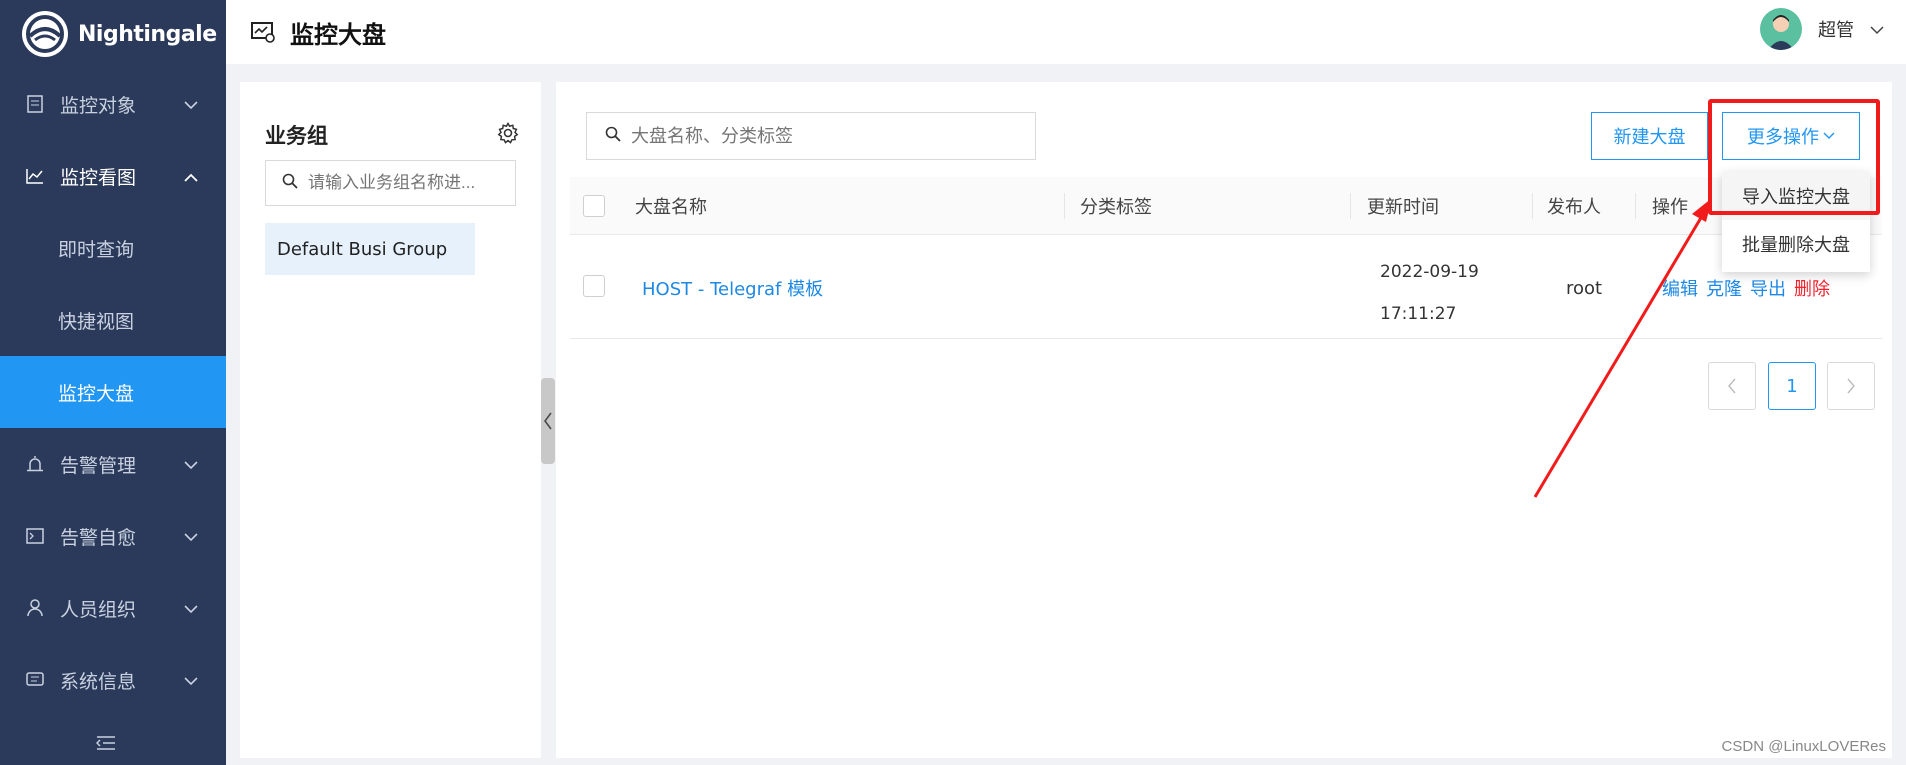 This screenshot has height=765, width=1906. Describe the element at coordinates (1116, 206) in the screenshot. I see `column-header-tags: 分类标签` at that location.